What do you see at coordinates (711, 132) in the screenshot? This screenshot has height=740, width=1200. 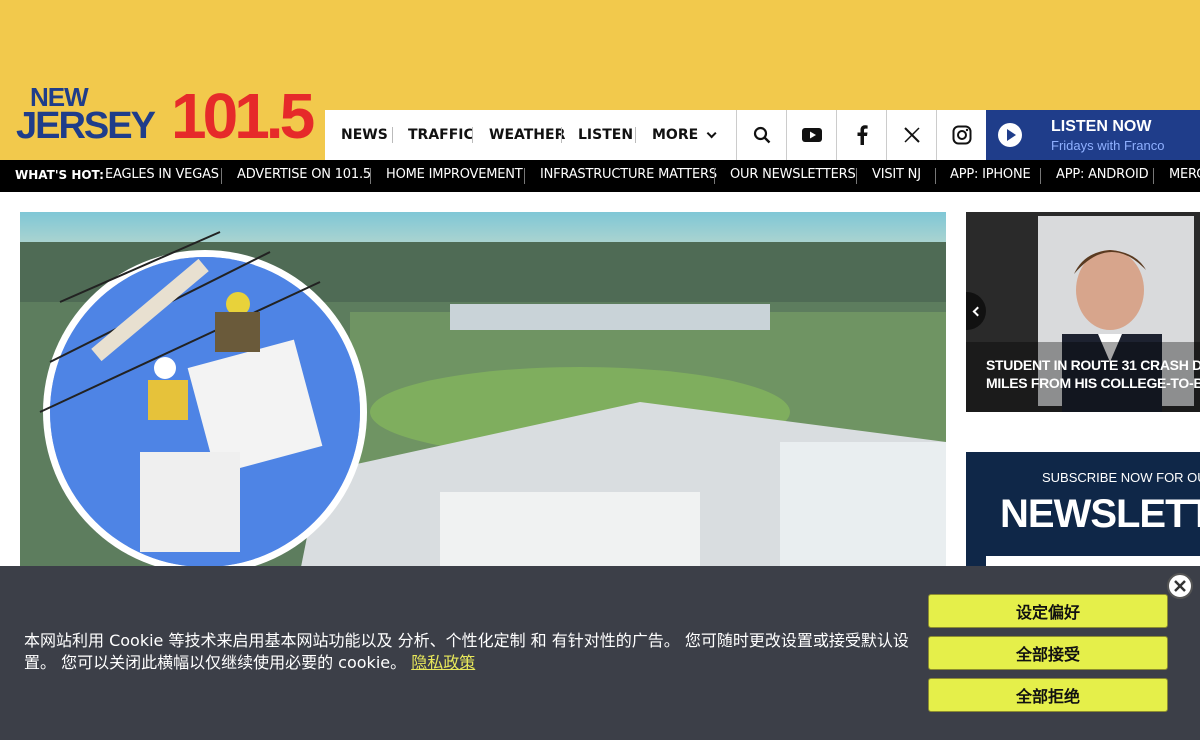 I see `chevron-down-icon` at bounding box center [711, 132].